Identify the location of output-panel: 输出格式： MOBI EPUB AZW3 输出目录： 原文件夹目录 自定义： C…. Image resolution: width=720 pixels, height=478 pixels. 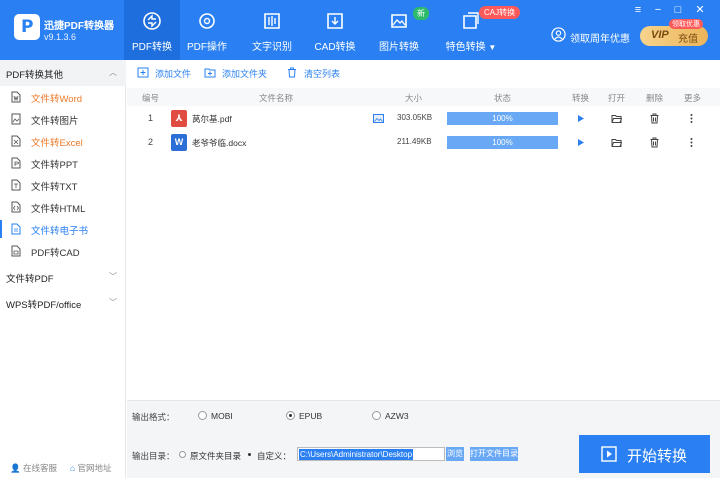
(423, 439).